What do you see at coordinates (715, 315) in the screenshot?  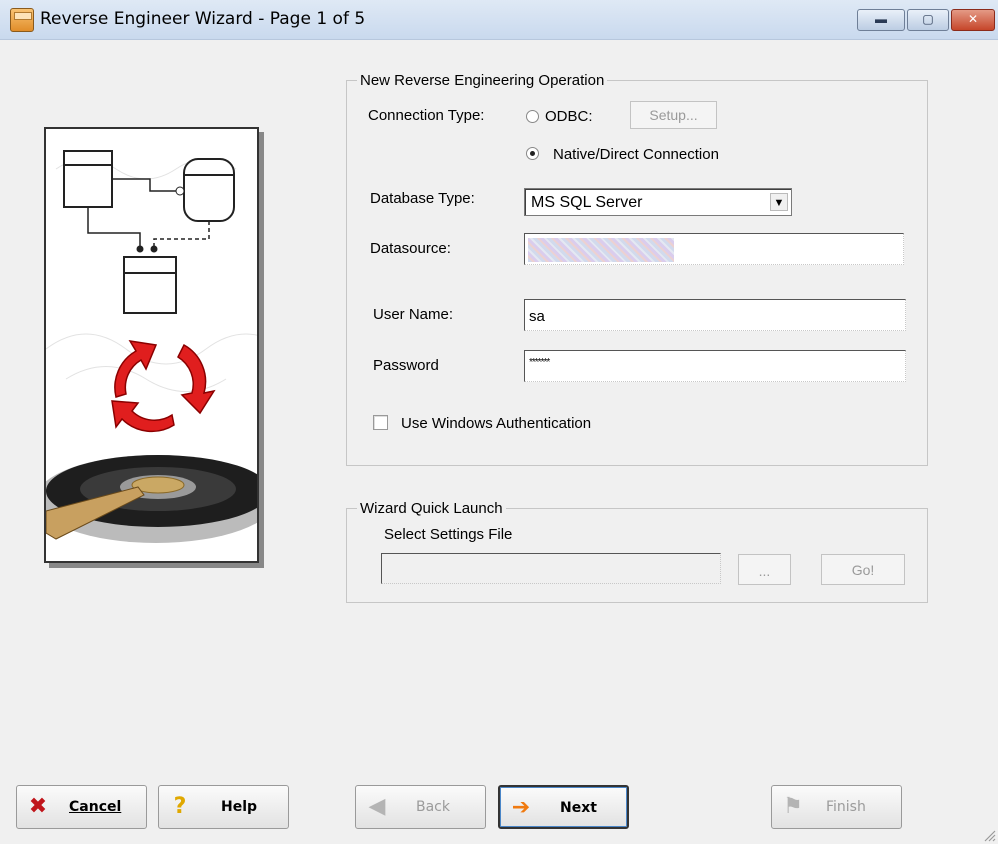 I see `user-name-input: sa` at bounding box center [715, 315].